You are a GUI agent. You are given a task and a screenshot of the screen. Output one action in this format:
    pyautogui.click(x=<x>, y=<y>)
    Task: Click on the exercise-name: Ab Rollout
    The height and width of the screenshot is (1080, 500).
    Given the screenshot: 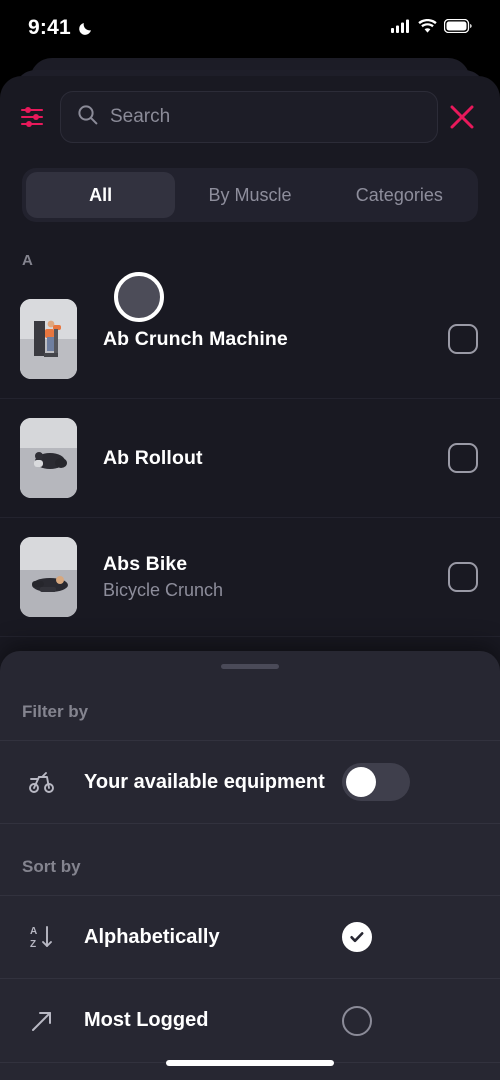 What is the action you would take?
    pyautogui.click(x=153, y=457)
    